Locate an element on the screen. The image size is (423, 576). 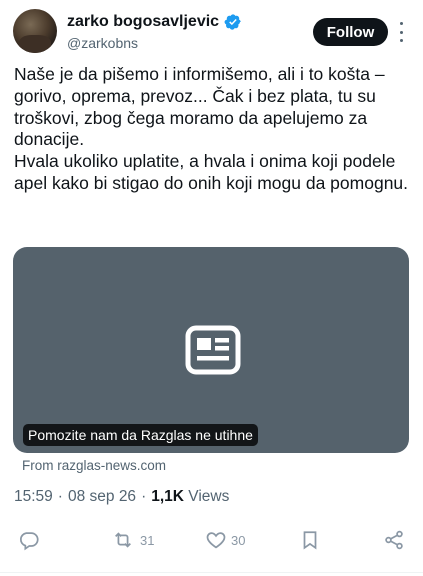
more-options-icon is located at coordinates (401, 32).